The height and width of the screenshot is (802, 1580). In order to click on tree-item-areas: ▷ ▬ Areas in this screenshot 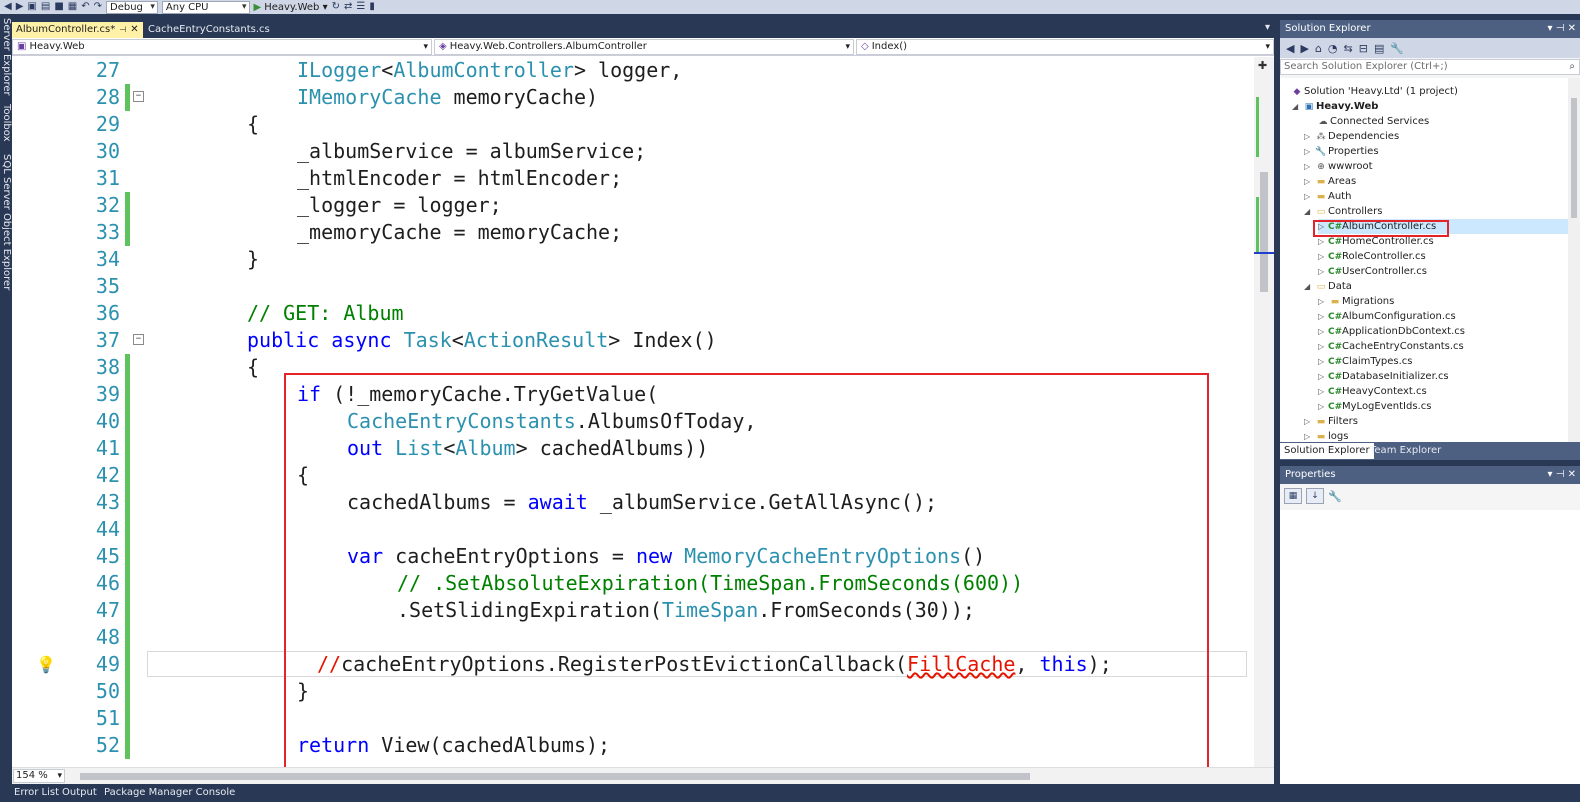, I will do `click(1330, 181)`.